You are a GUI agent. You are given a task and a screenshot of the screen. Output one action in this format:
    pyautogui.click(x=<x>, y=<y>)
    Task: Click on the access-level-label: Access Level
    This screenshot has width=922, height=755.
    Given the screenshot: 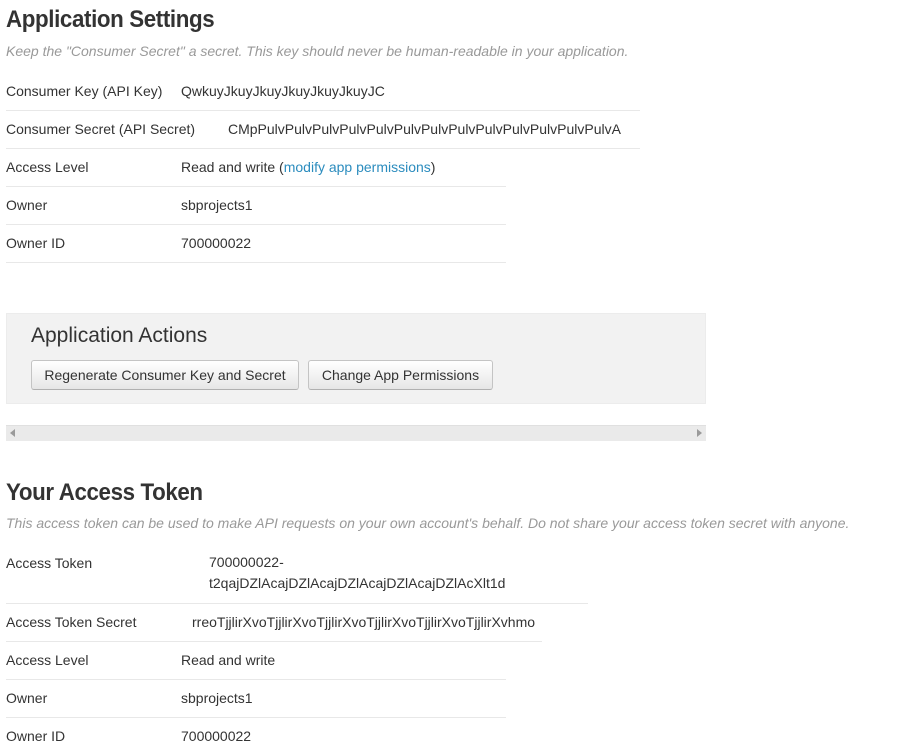 What is the action you would take?
    pyautogui.click(x=47, y=167)
    